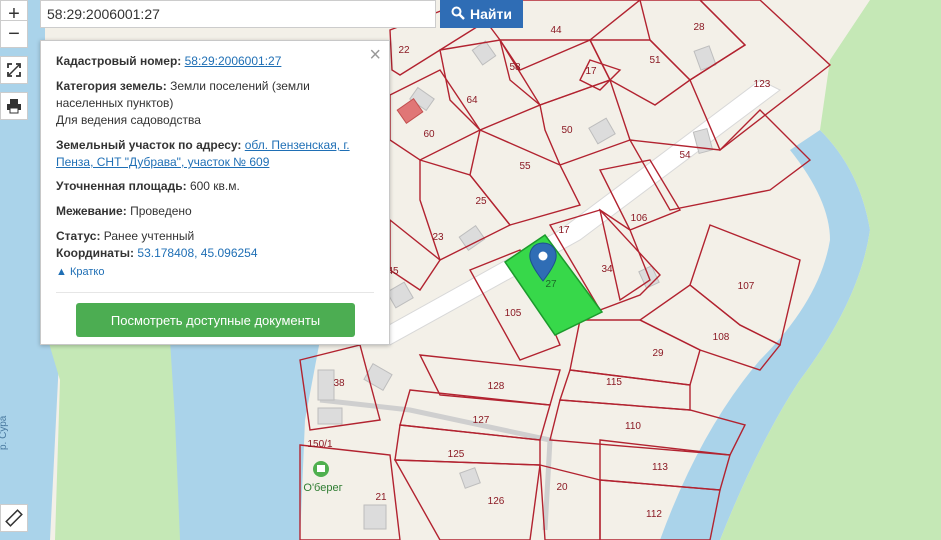  Describe the element at coordinates (721, 337) in the screenshot. I see `parcel-label: 108` at that location.